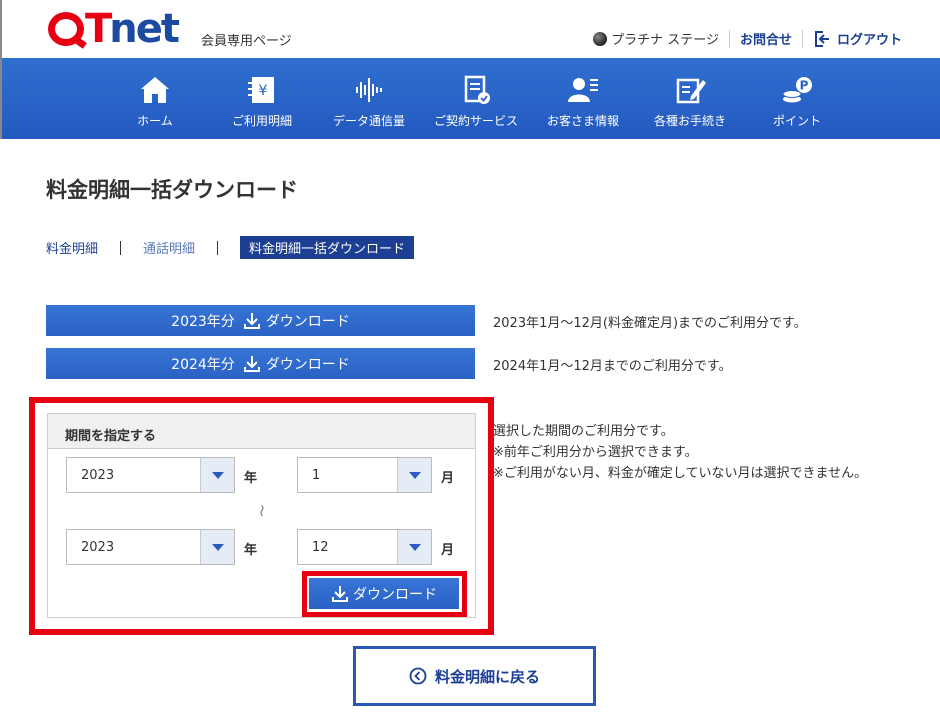  Describe the element at coordinates (150, 547) in the screenshot. I see `end-year-select: 2023` at that location.